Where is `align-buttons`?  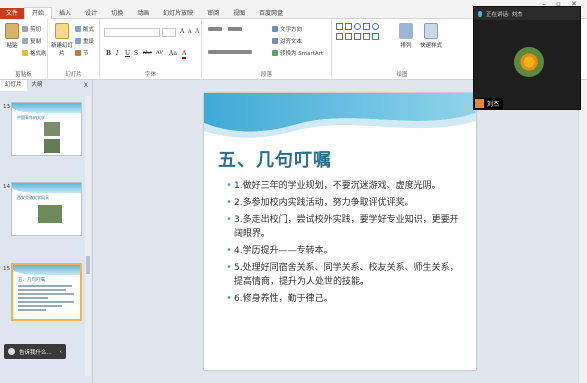
align-buttons is located at coordinates (231, 52).